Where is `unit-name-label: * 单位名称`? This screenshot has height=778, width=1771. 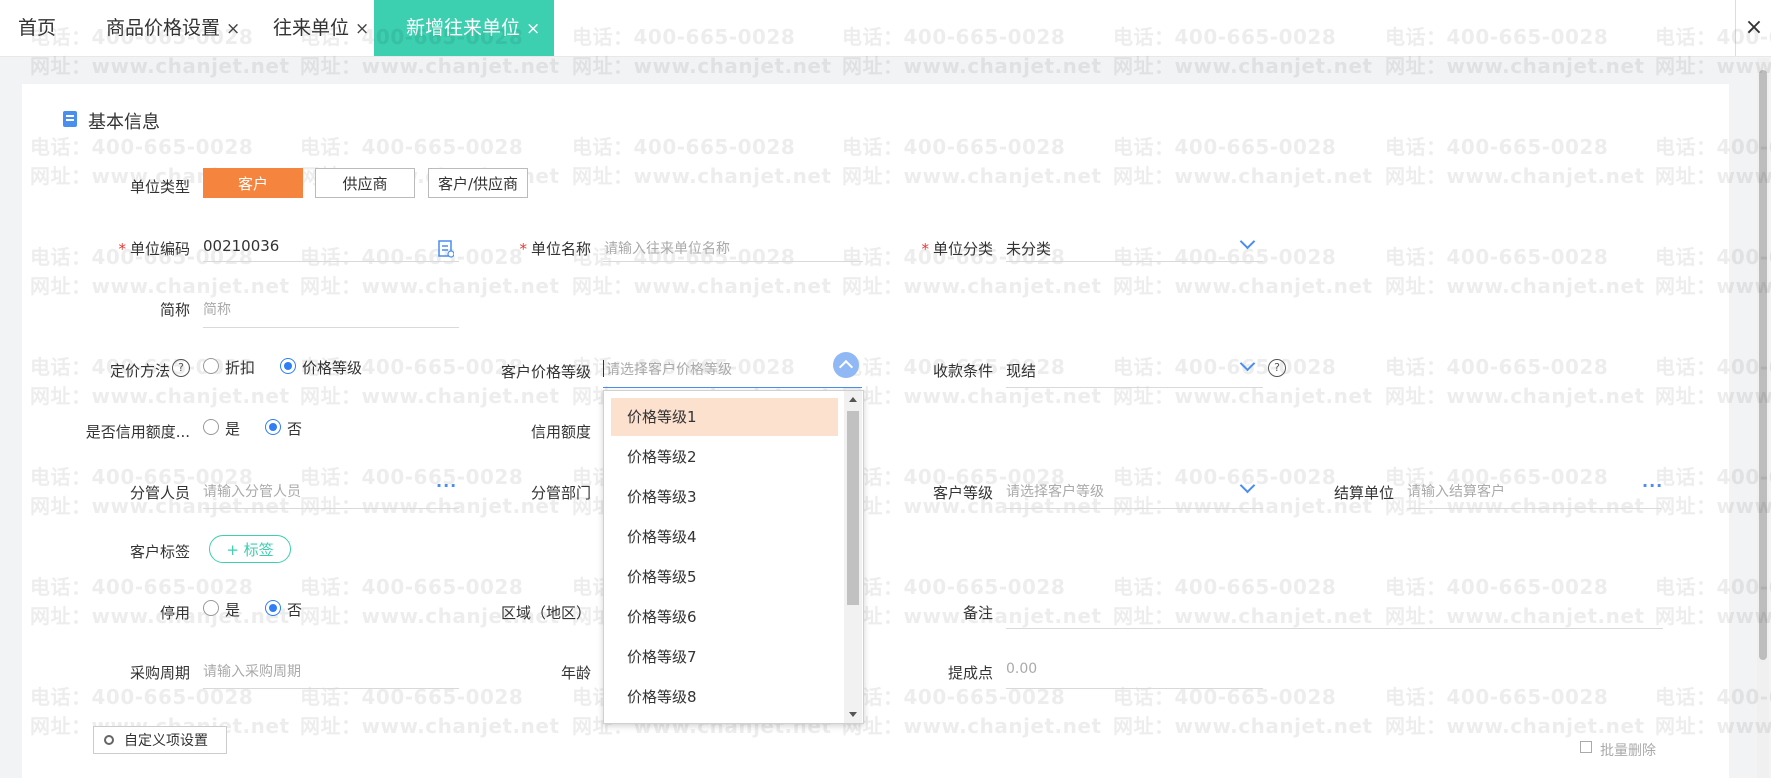
unit-name-label: * 单位名称 is located at coordinates (545, 248).